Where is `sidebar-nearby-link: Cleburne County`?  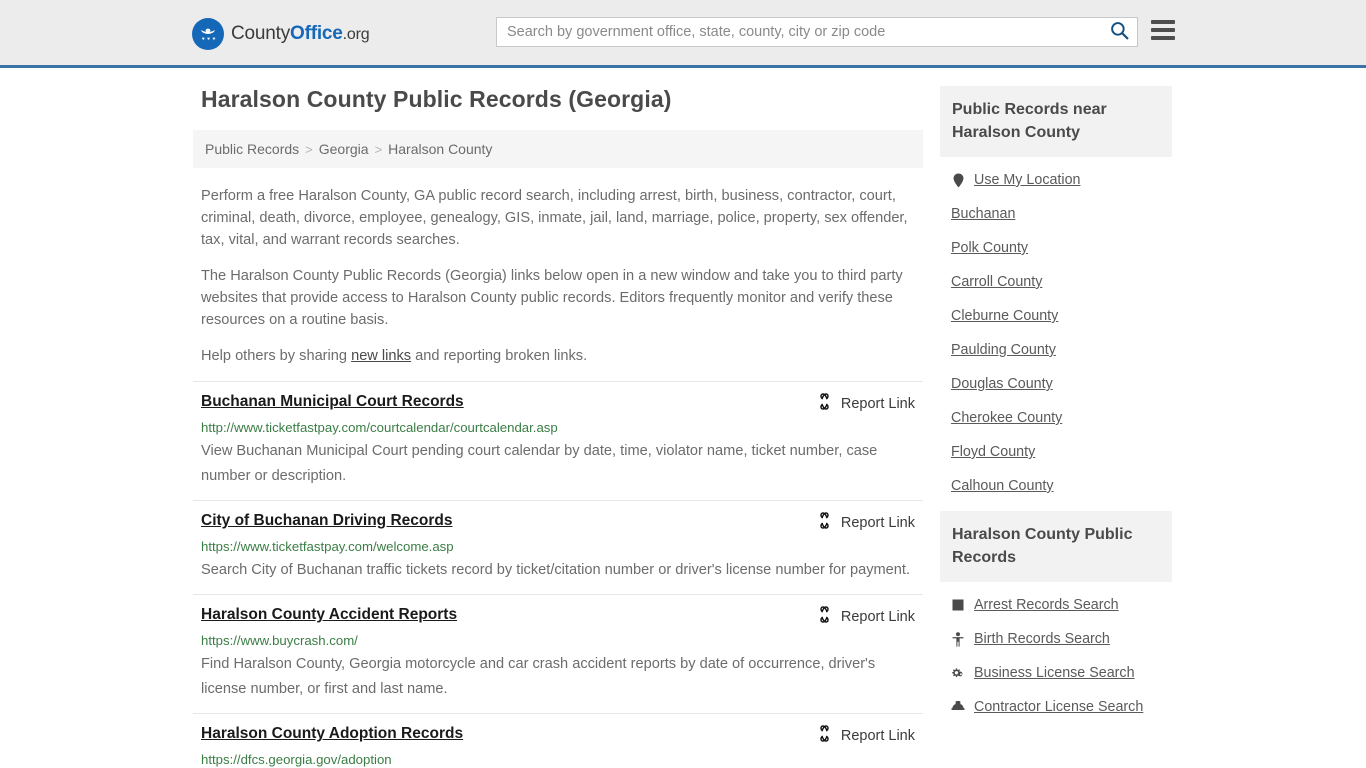
sidebar-nearby-link: Cleburne County is located at coordinates (1004, 316).